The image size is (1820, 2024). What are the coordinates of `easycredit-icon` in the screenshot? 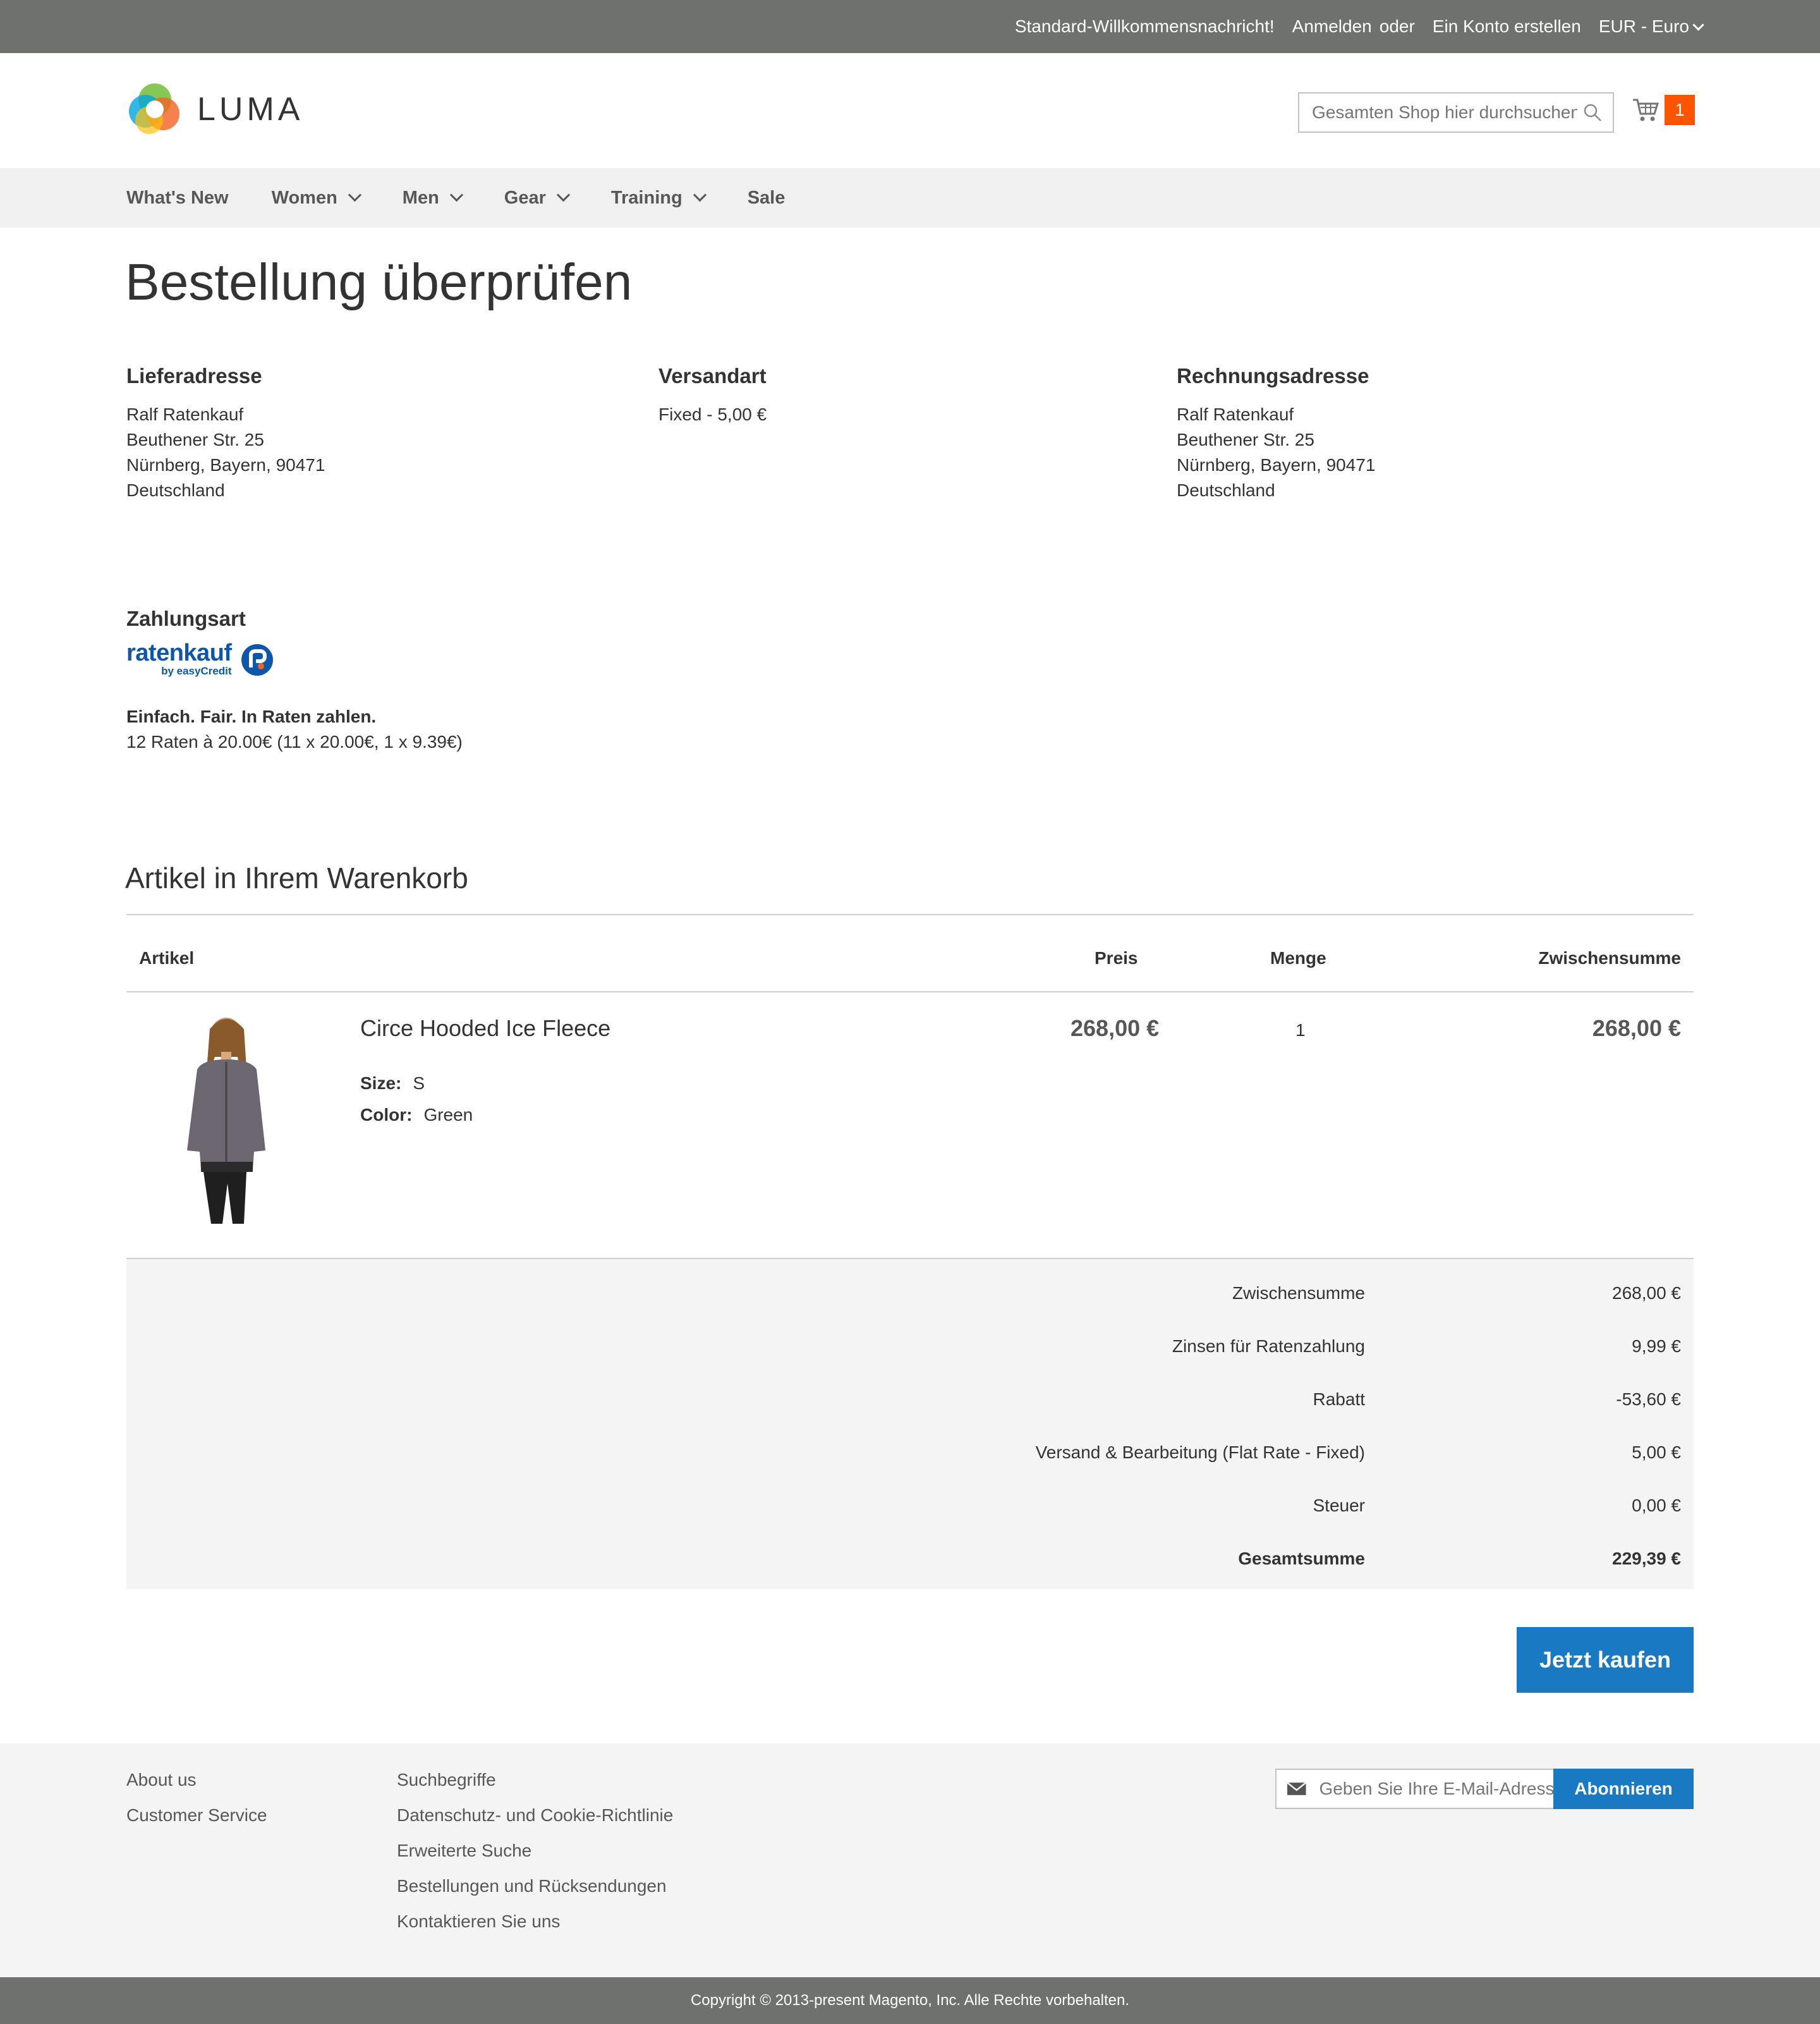 It's located at (257, 660).